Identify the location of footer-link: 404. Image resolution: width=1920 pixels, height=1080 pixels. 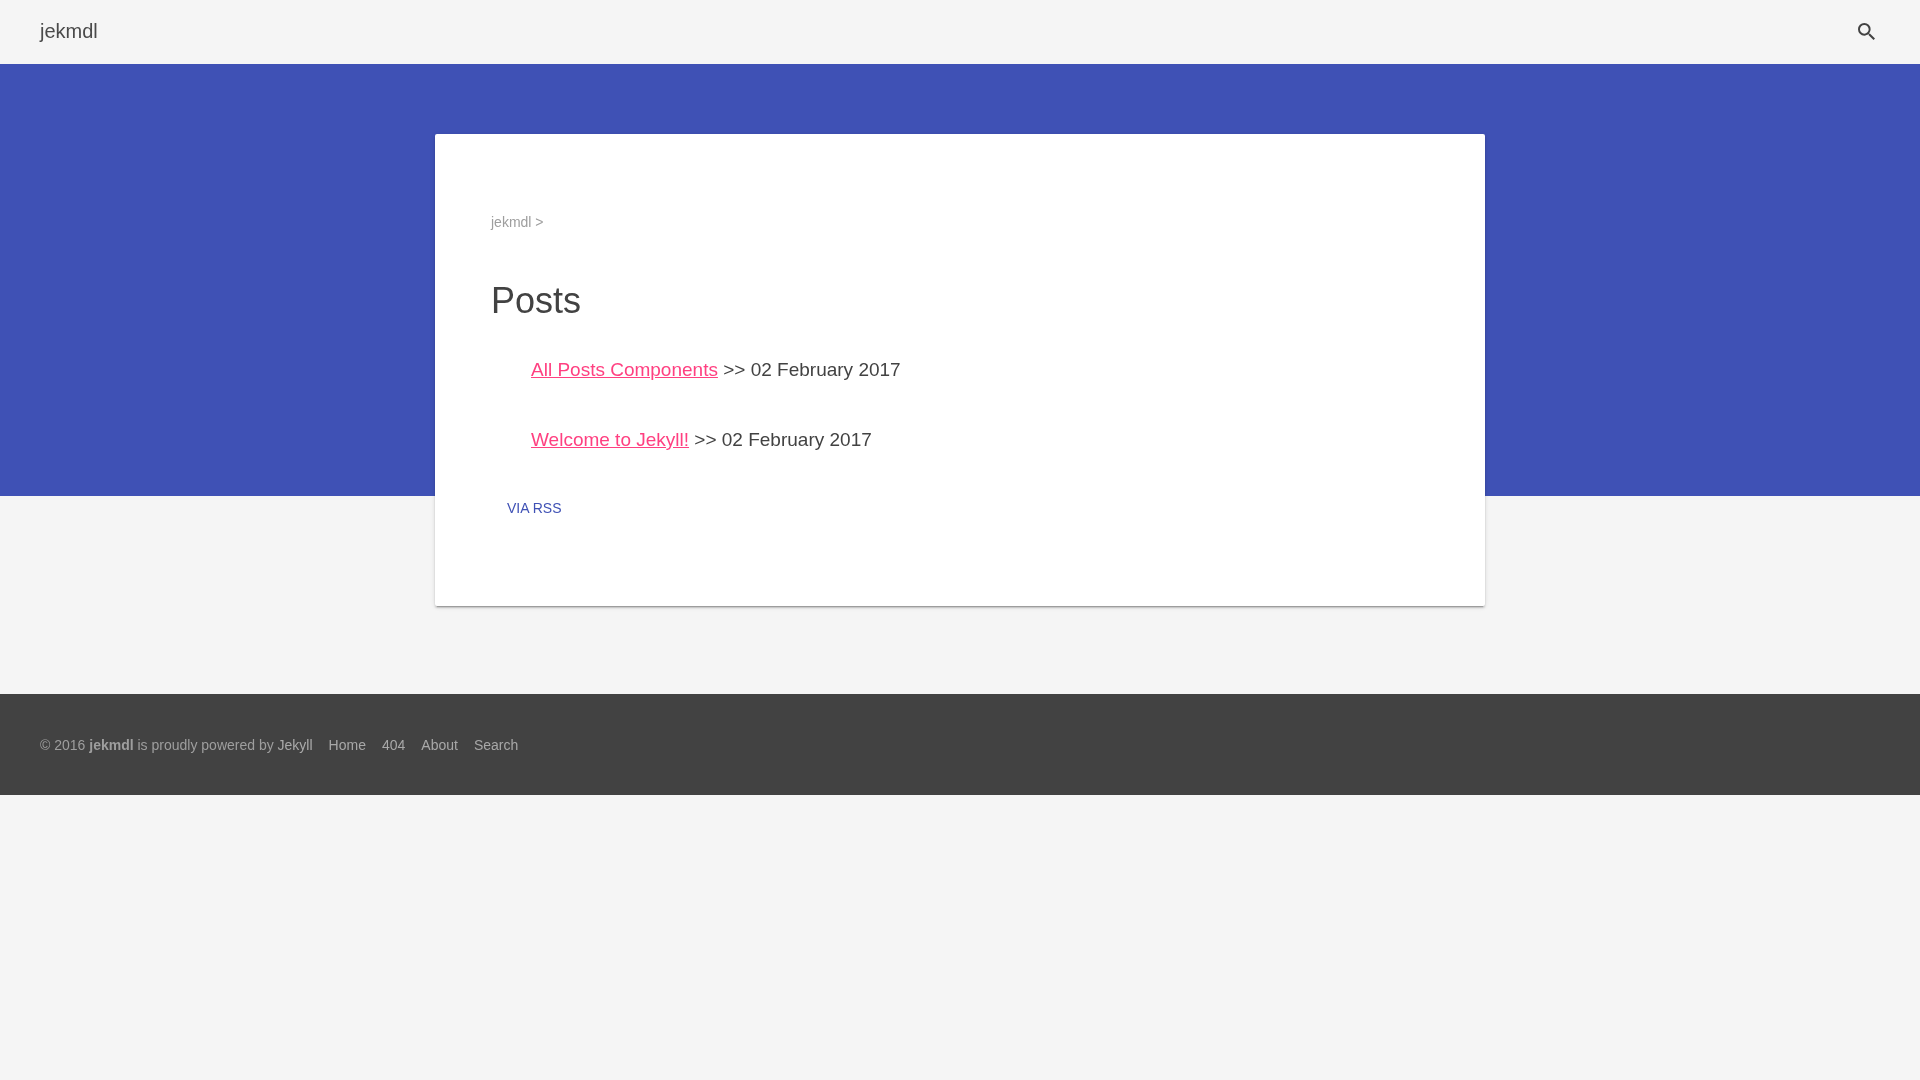
(393, 744).